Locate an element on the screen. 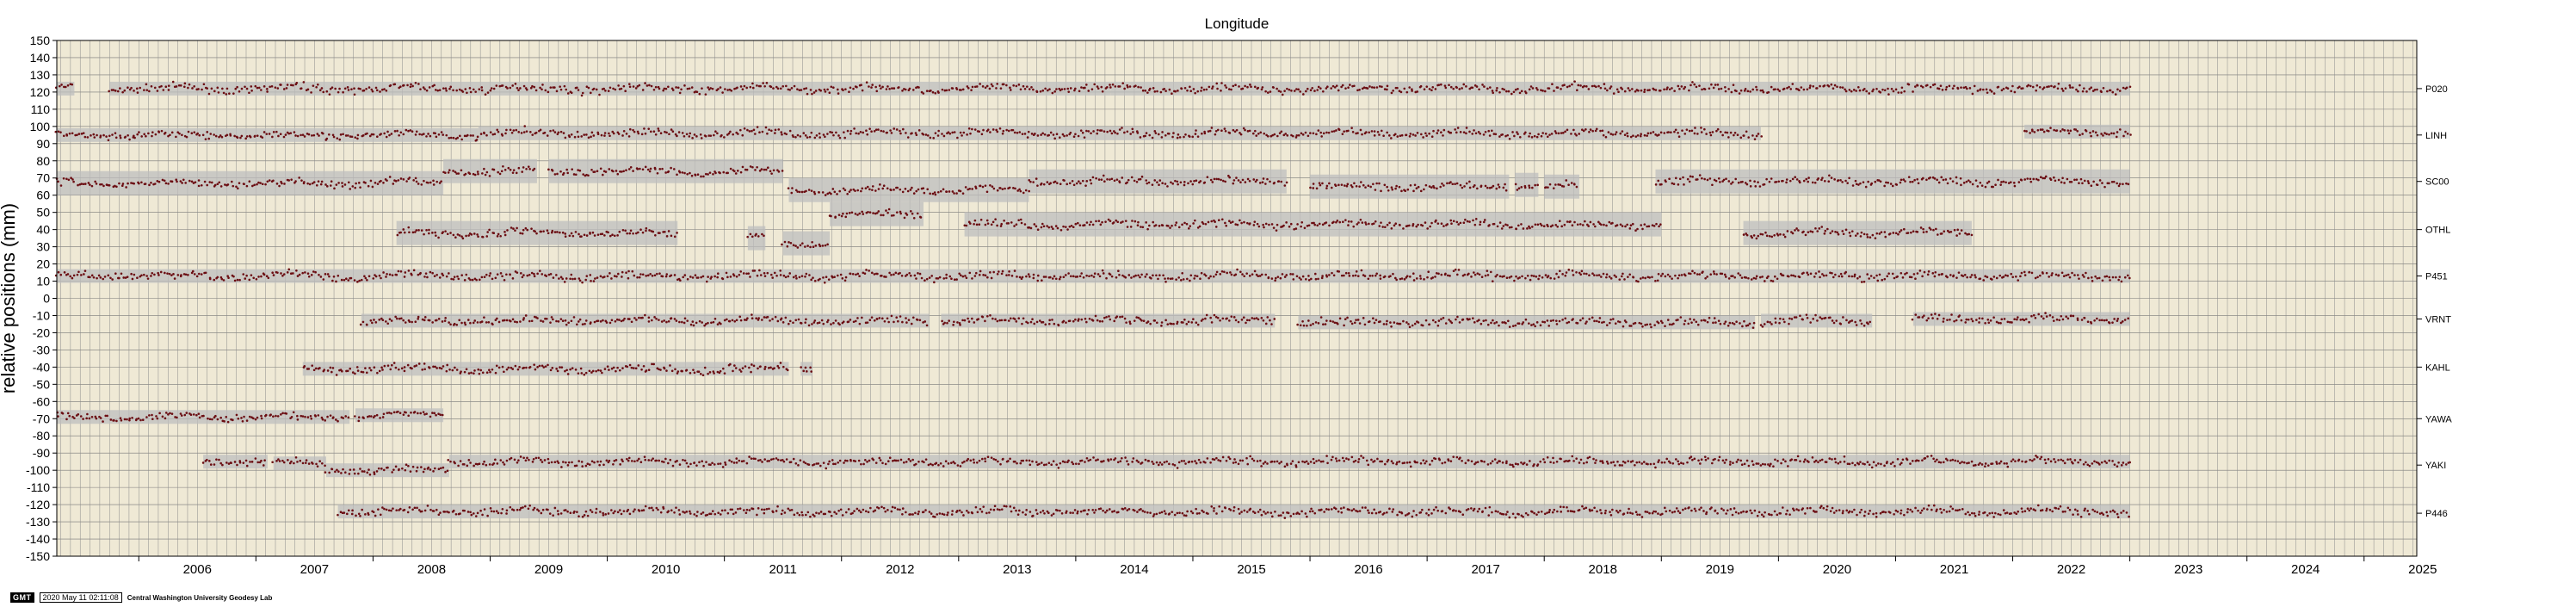 This screenshot has width=2576, height=607. error-band is located at coordinates (1313, 224).